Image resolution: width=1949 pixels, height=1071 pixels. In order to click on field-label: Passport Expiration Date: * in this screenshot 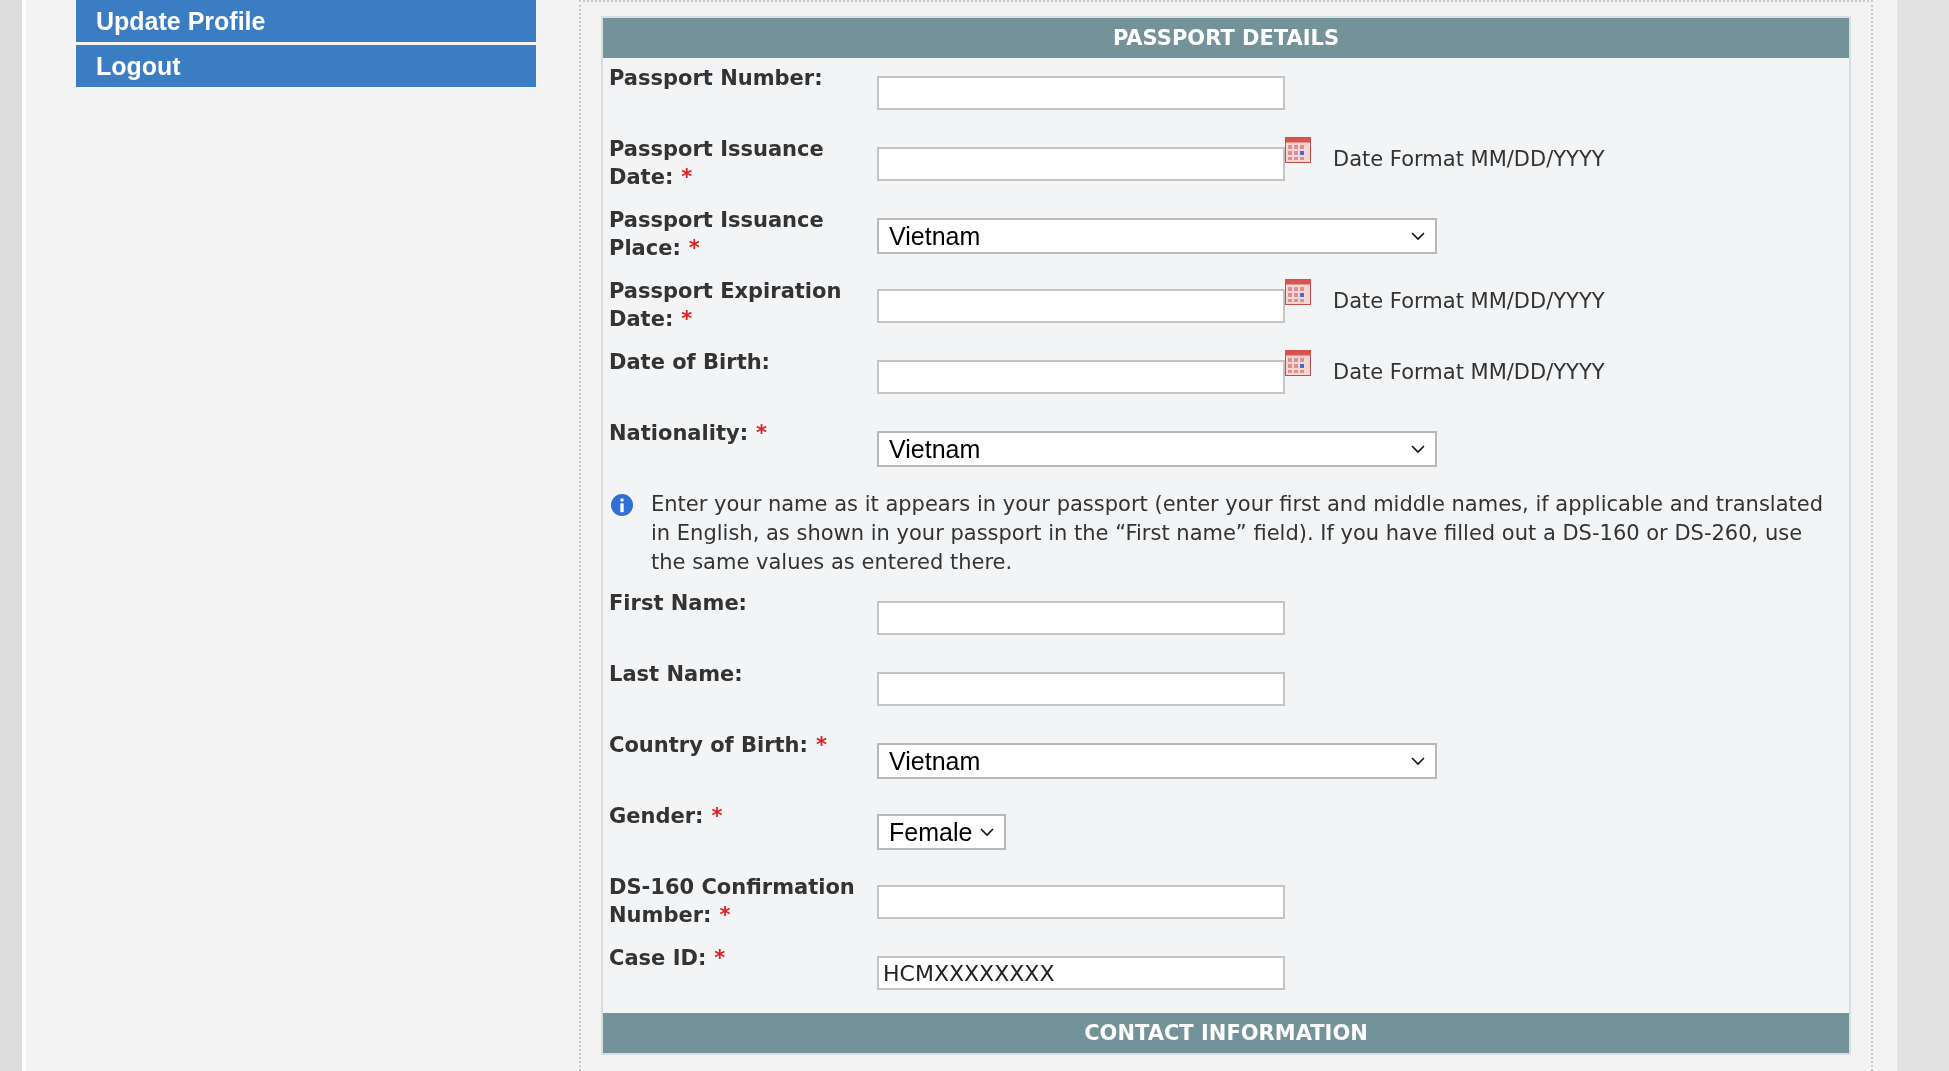, I will do `click(725, 305)`.